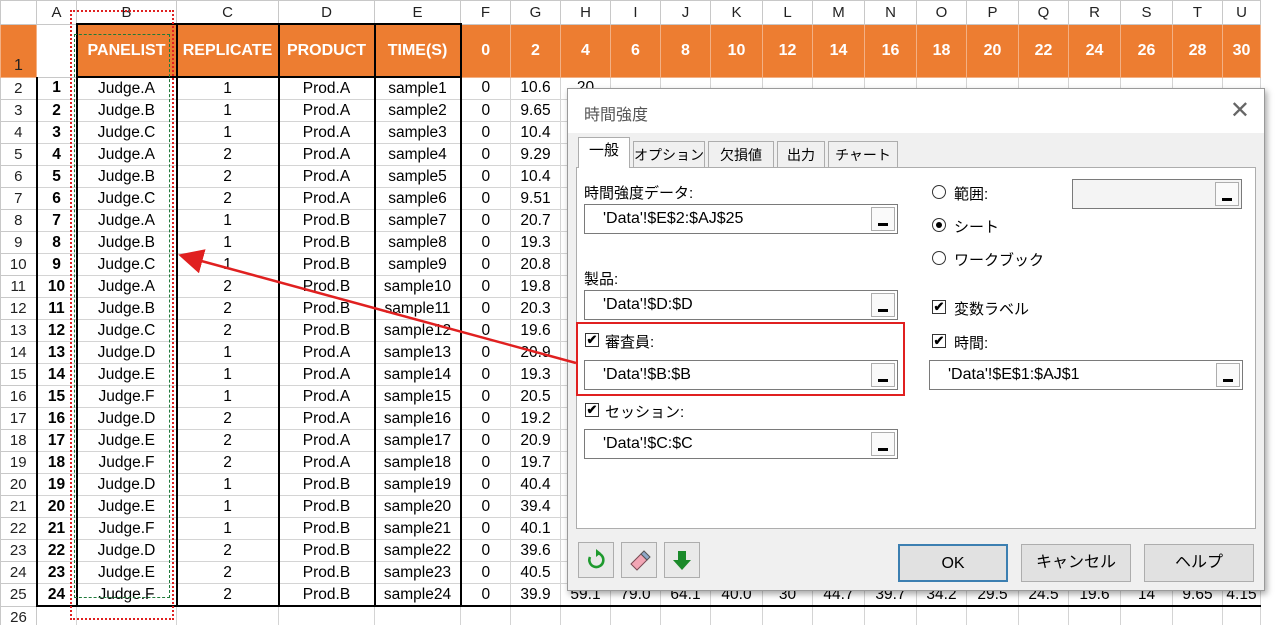 This screenshot has width=1280, height=625. Describe the element at coordinates (535, 308) in the screenshot. I see `cell: 20.3` at that location.